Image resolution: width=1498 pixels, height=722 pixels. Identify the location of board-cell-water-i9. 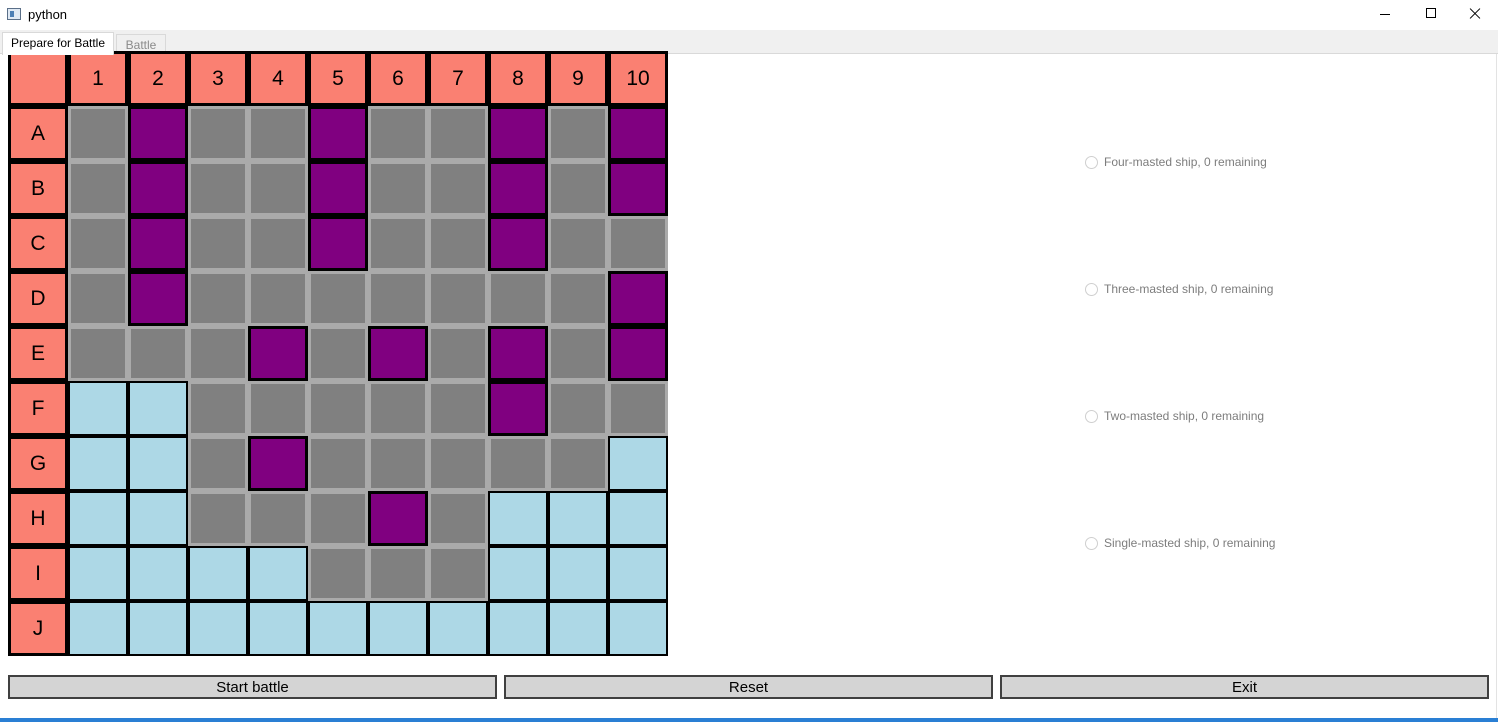
(578, 573).